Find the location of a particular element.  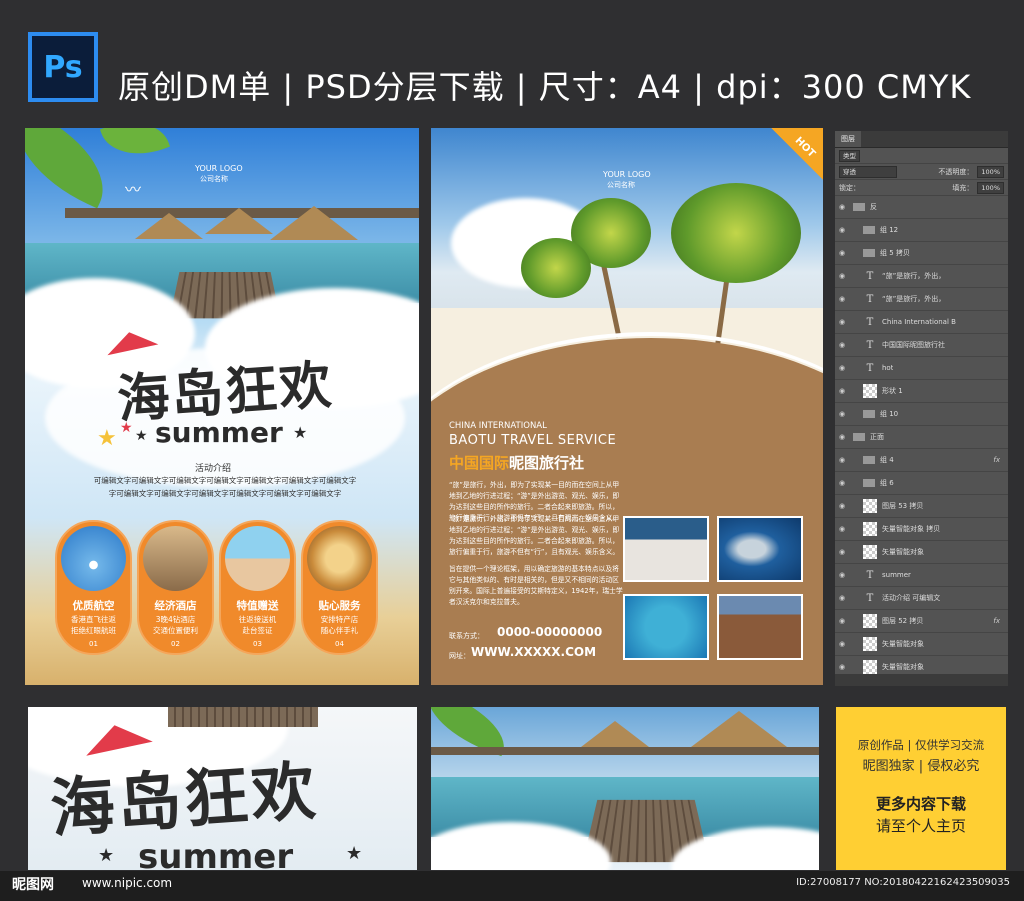

layer-name: 形状 1 is located at coordinates (892, 391).